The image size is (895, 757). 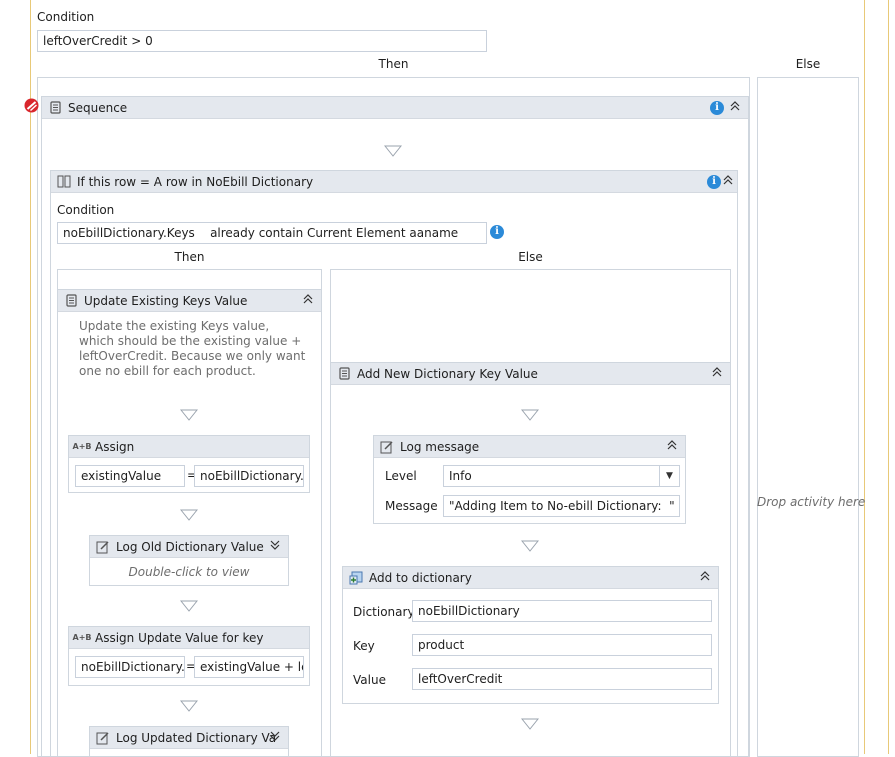 What do you see at coordinates (55, 108) in the screenshot?
I see `sequence-icon` at bounding box center [55, 108].